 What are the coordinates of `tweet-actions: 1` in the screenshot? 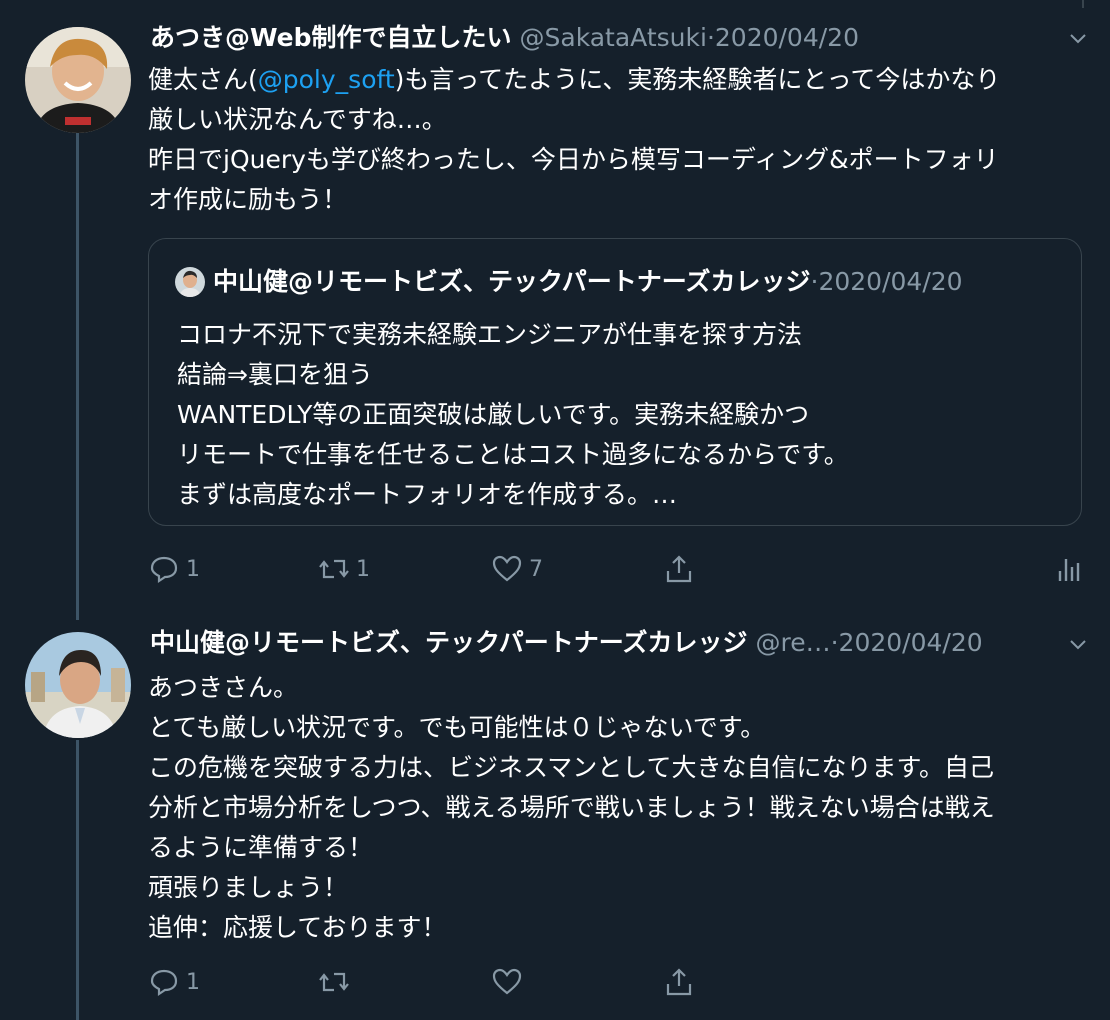 It's located at (448, 982).